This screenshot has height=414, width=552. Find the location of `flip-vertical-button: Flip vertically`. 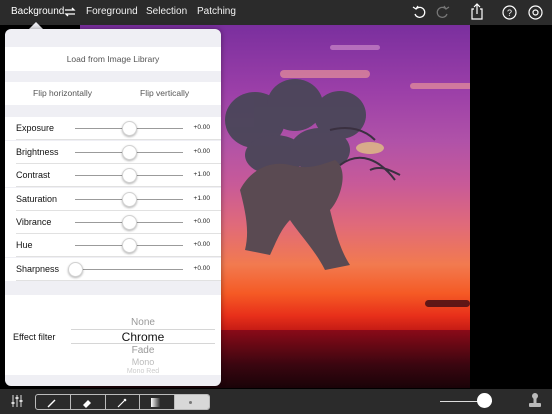

flip-vertical-button: Flip vertically is located at coordinates (164, 93).